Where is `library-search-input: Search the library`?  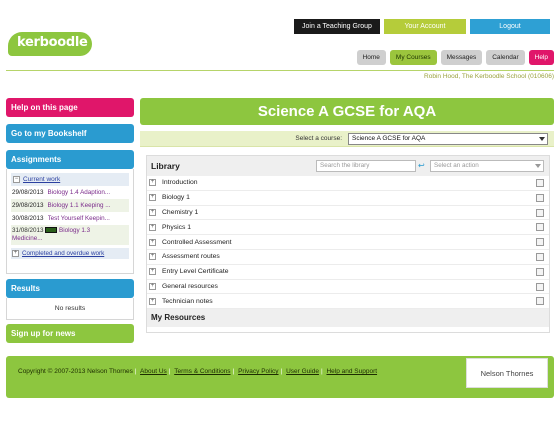 library-search-input: Search the library is located at coordinates (366, 166).